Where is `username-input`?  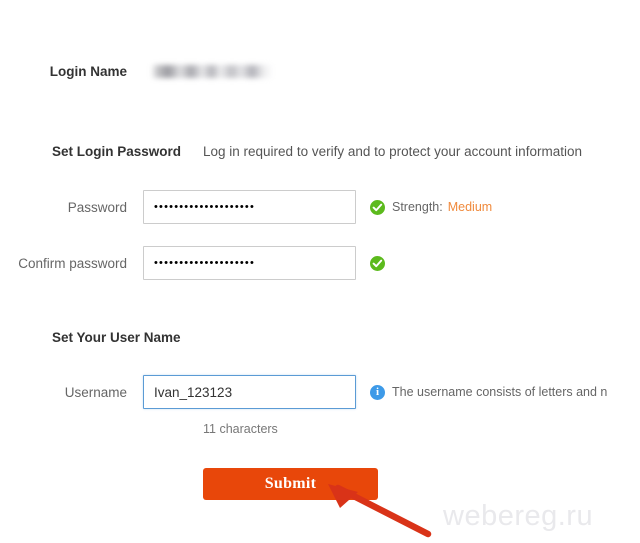 username-input is located at coordinates (249, 392).